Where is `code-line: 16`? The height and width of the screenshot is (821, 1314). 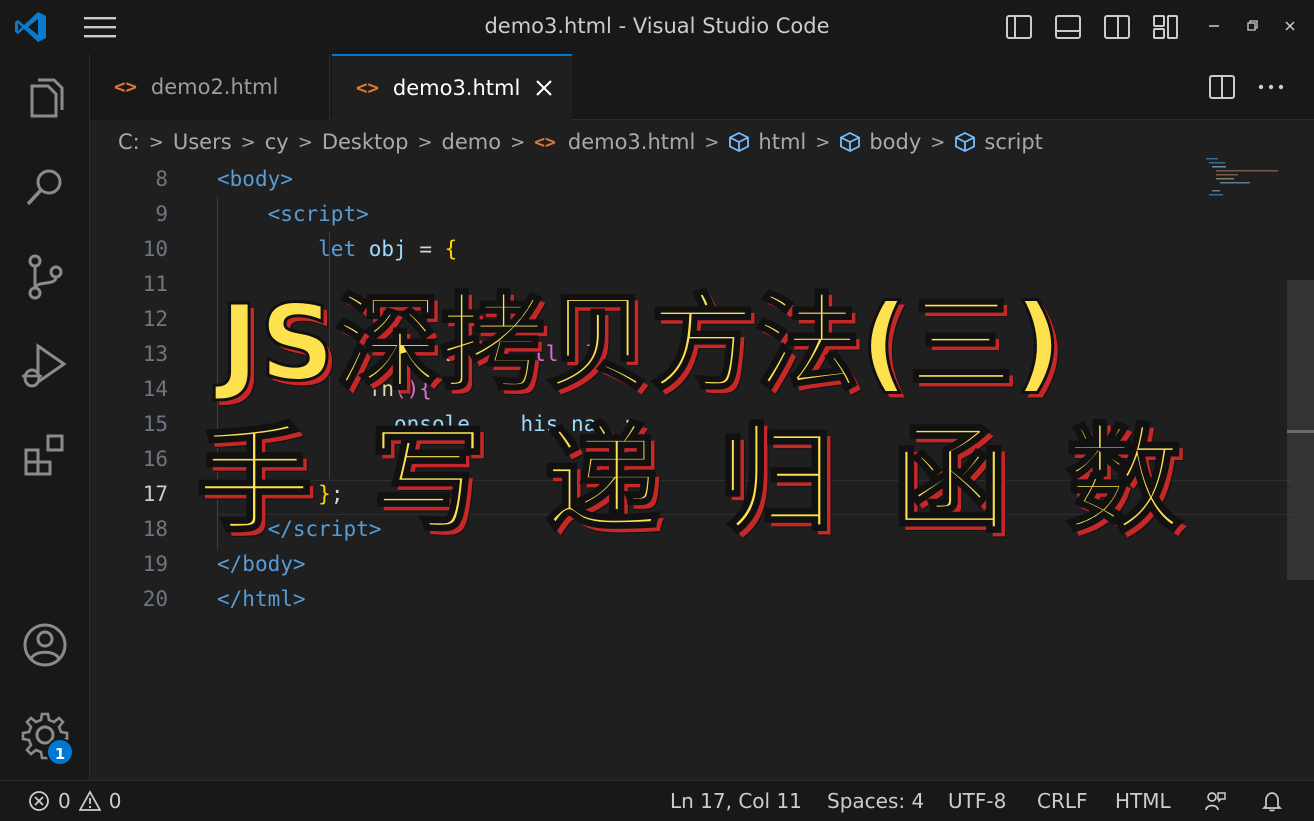
code-line: 16 is located at coordinates (690, 459).